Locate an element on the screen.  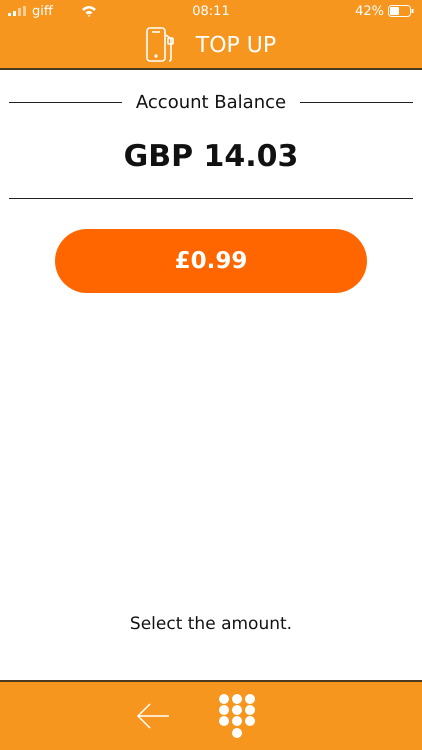
balance-value: GBP 14.03 is located at coordinates (211, 156).